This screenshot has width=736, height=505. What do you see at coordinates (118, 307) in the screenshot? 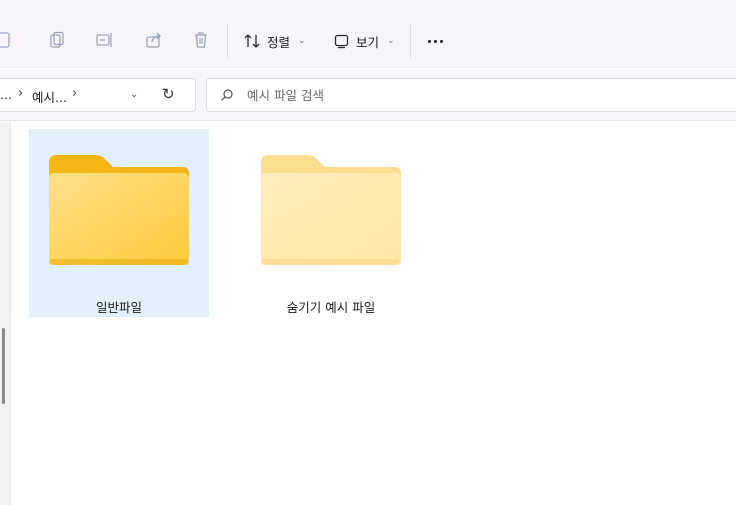
I see `file-name: 일반파일` at bounding box center [118, 307].